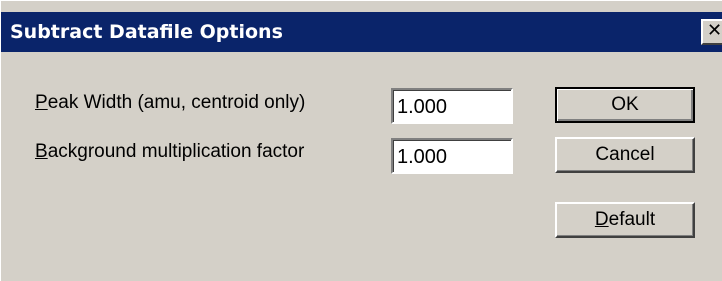 Image resolution: width=722 pixels, height=281 pixels. I want to click on peak-width-label-text: eak Width (amu, centroid only), so click(176, 102).